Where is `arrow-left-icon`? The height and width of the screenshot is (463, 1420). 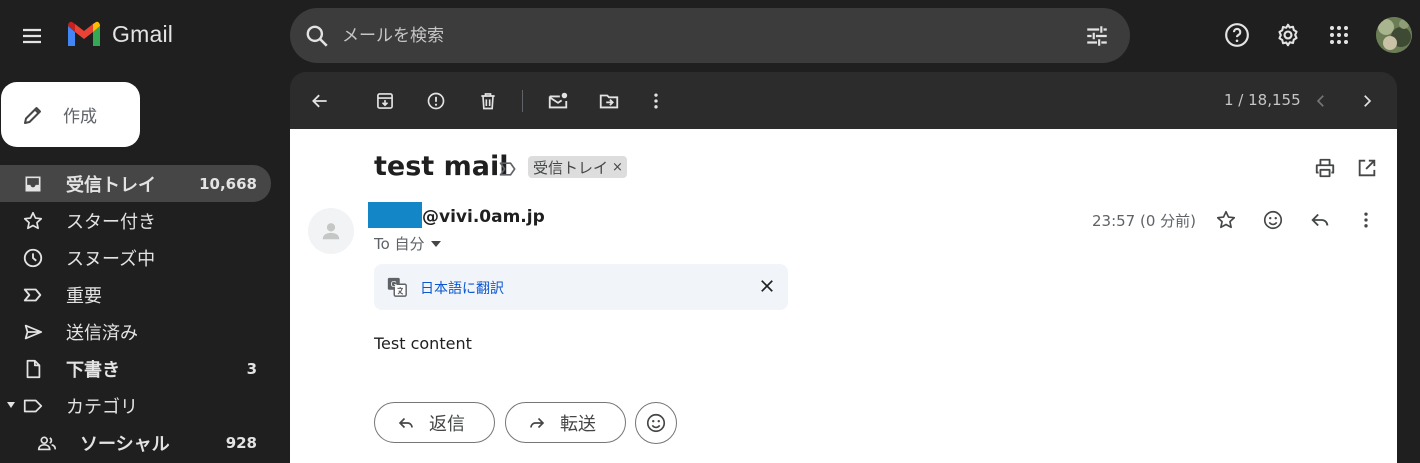
arrow-left-icon is located at coordinates (319, 101).